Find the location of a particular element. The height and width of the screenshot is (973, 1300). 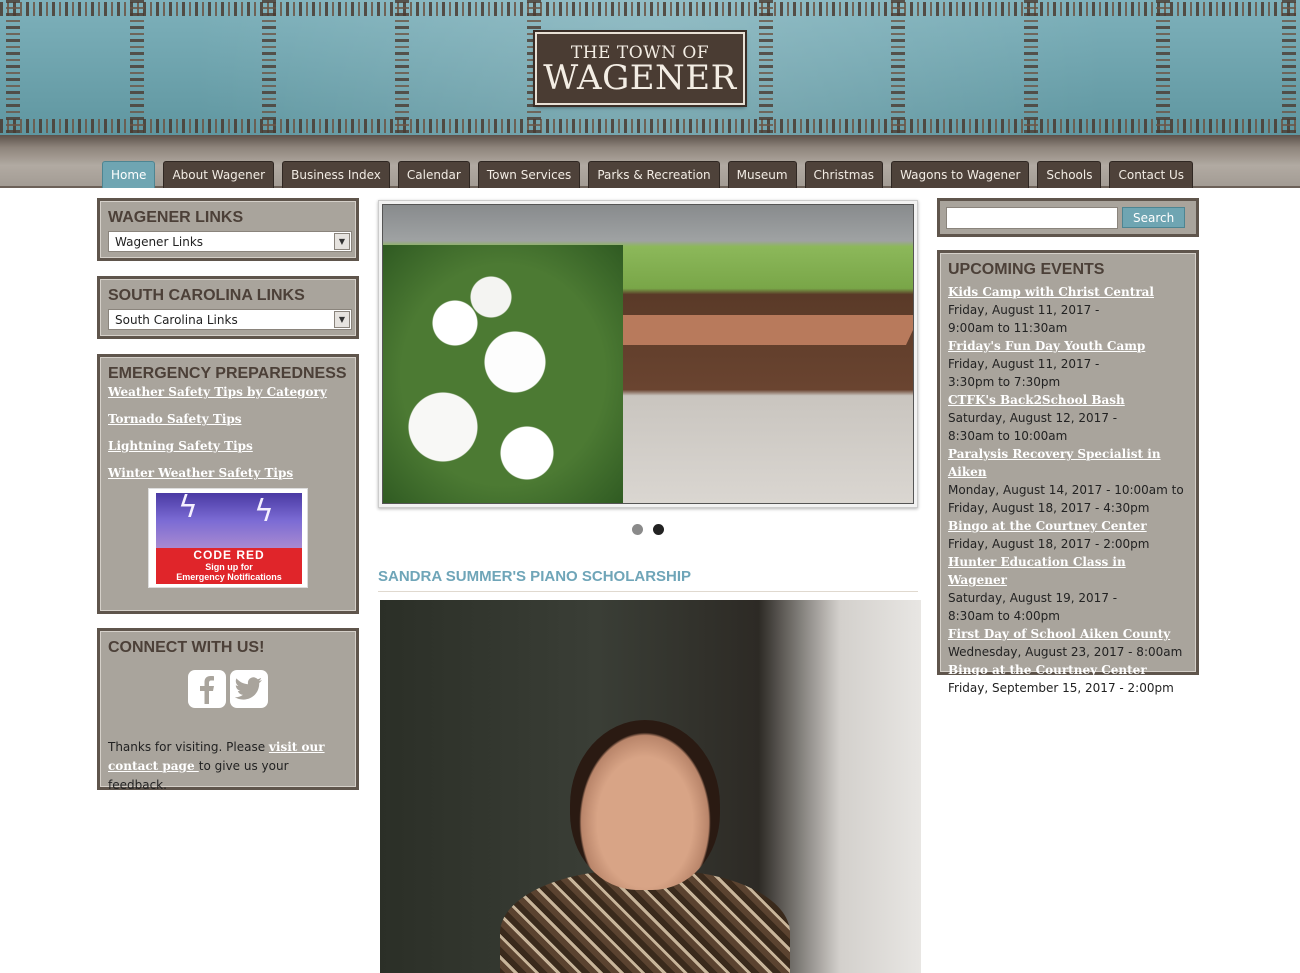

sc-links-select: South Carolina Links ▼ is located at coordinates (230, 319).